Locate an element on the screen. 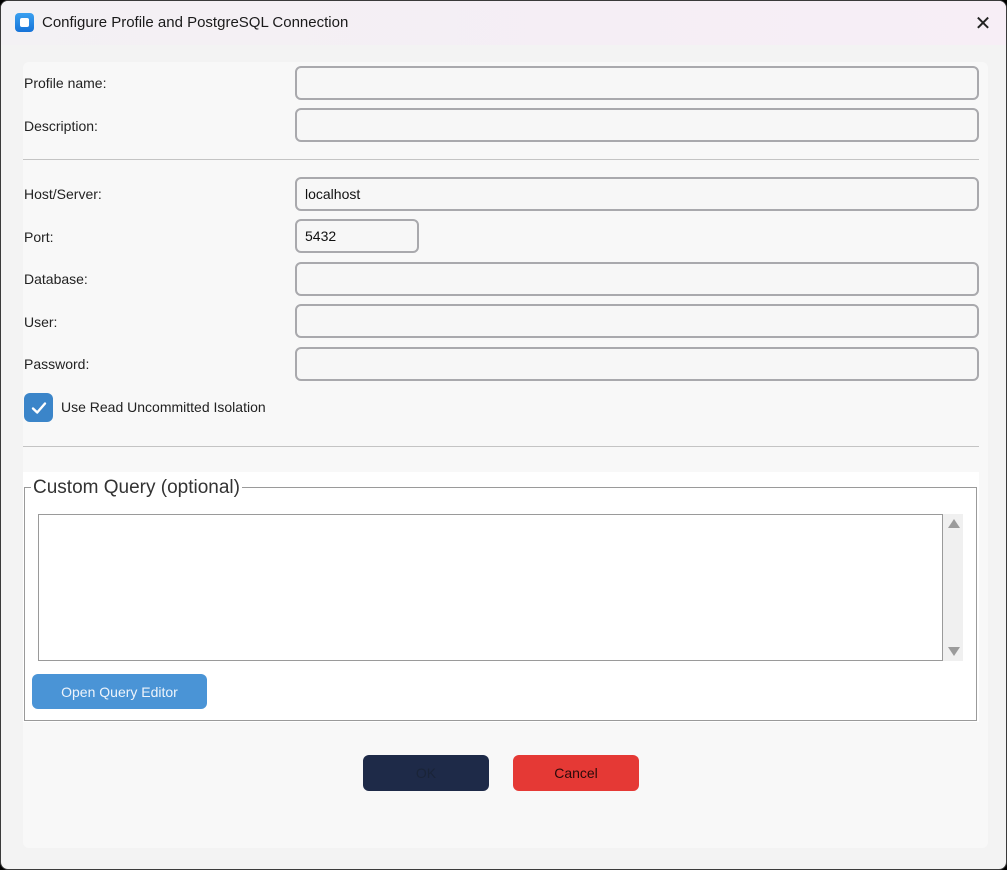 The image size is (1007, 870). read-uncommitted-label: Use Read Uncommitted Isolation is located at coordinates (163, 407).